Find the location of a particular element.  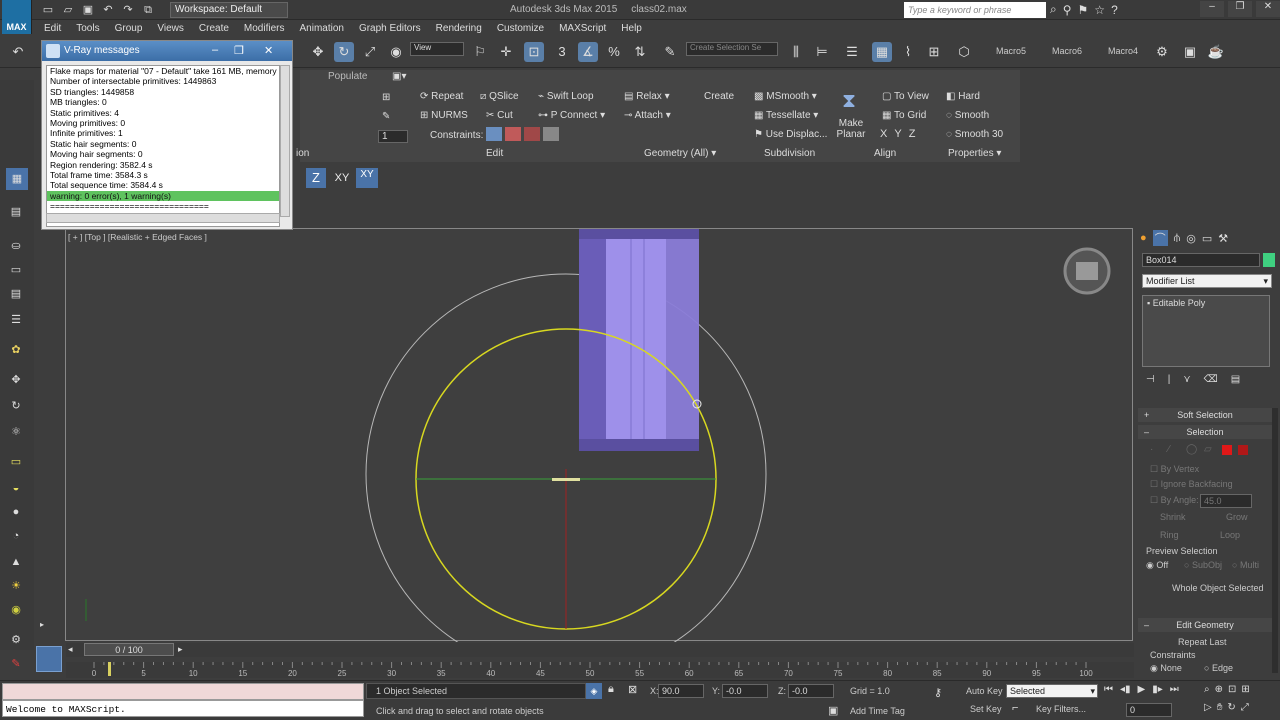

search-icon: ⌕ is located at coordinates (1053, 9).